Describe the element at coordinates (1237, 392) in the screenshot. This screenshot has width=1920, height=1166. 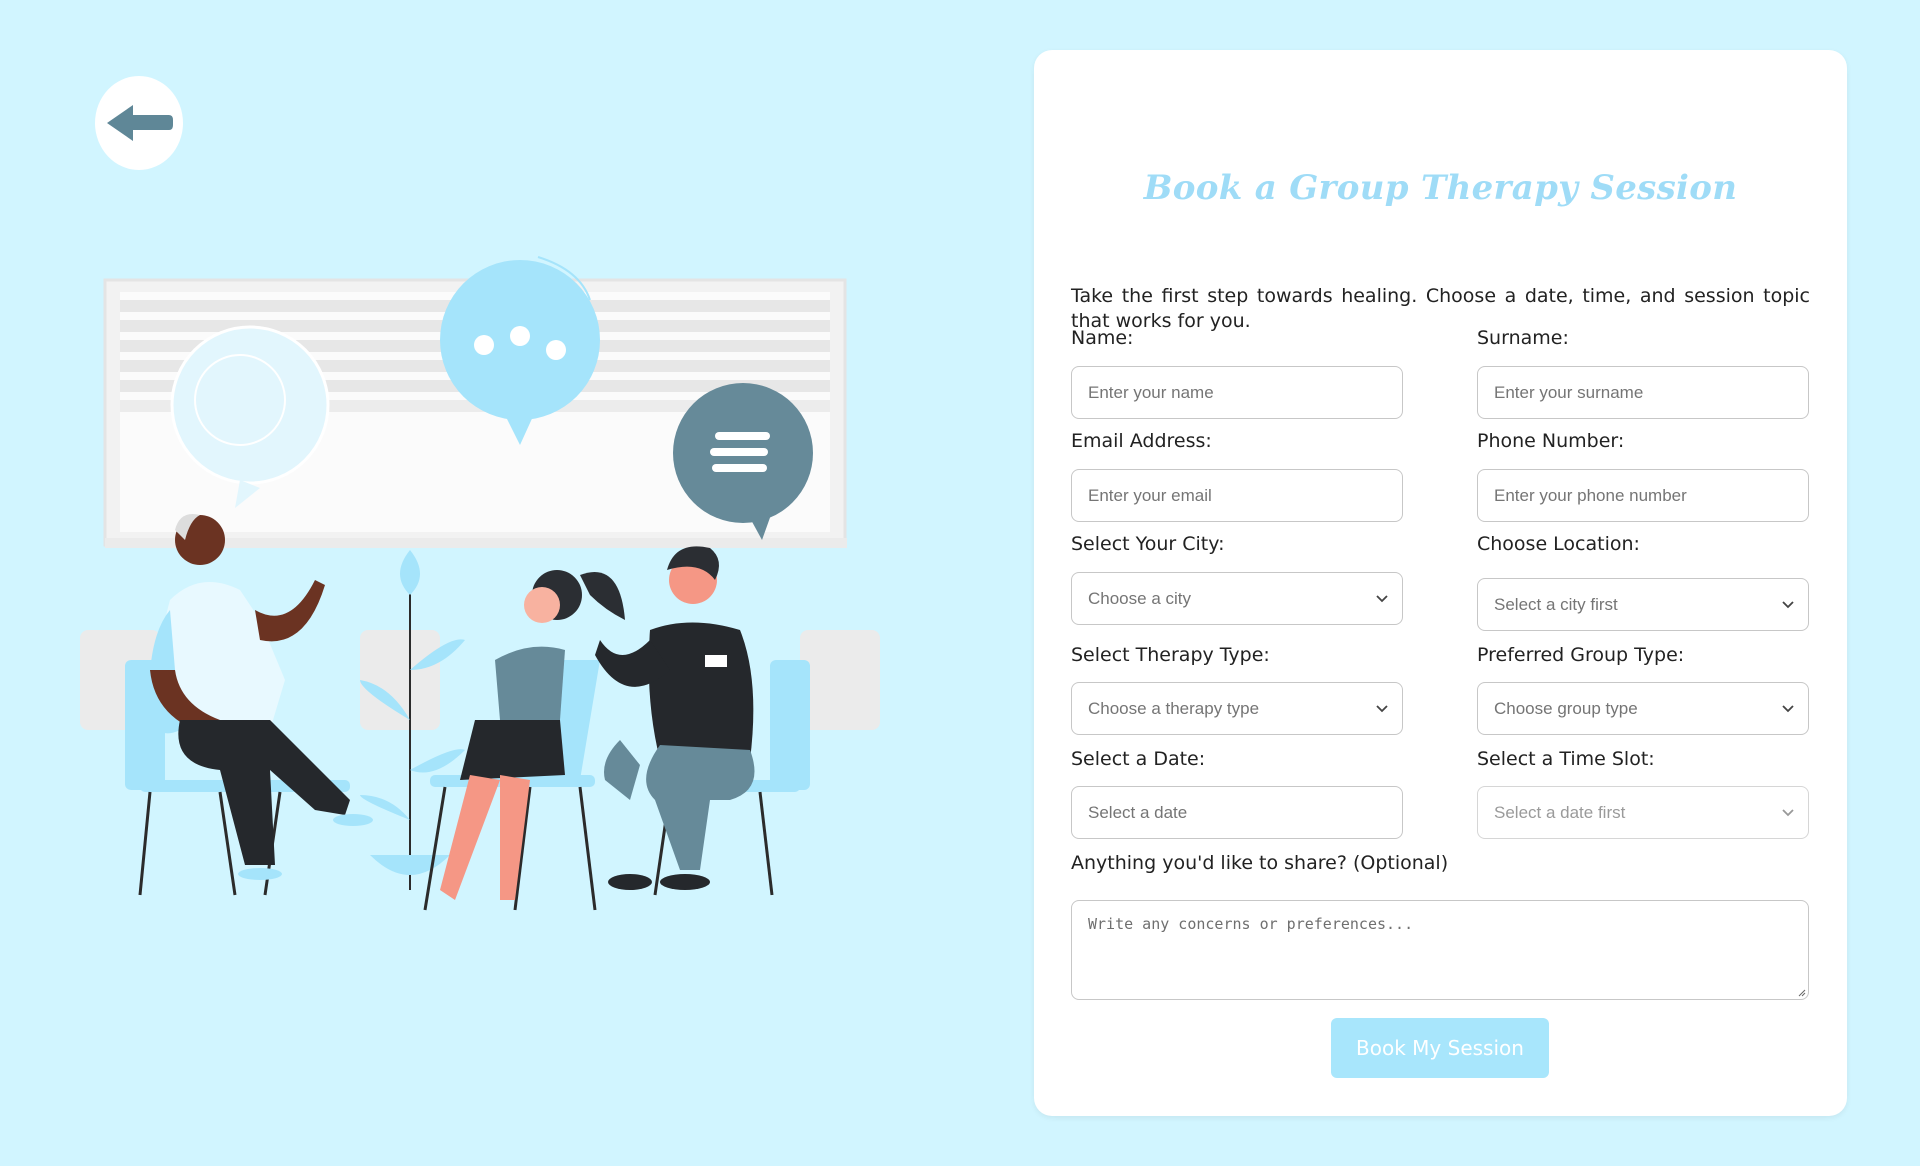
I see `name-input: Enter your name` at that location.